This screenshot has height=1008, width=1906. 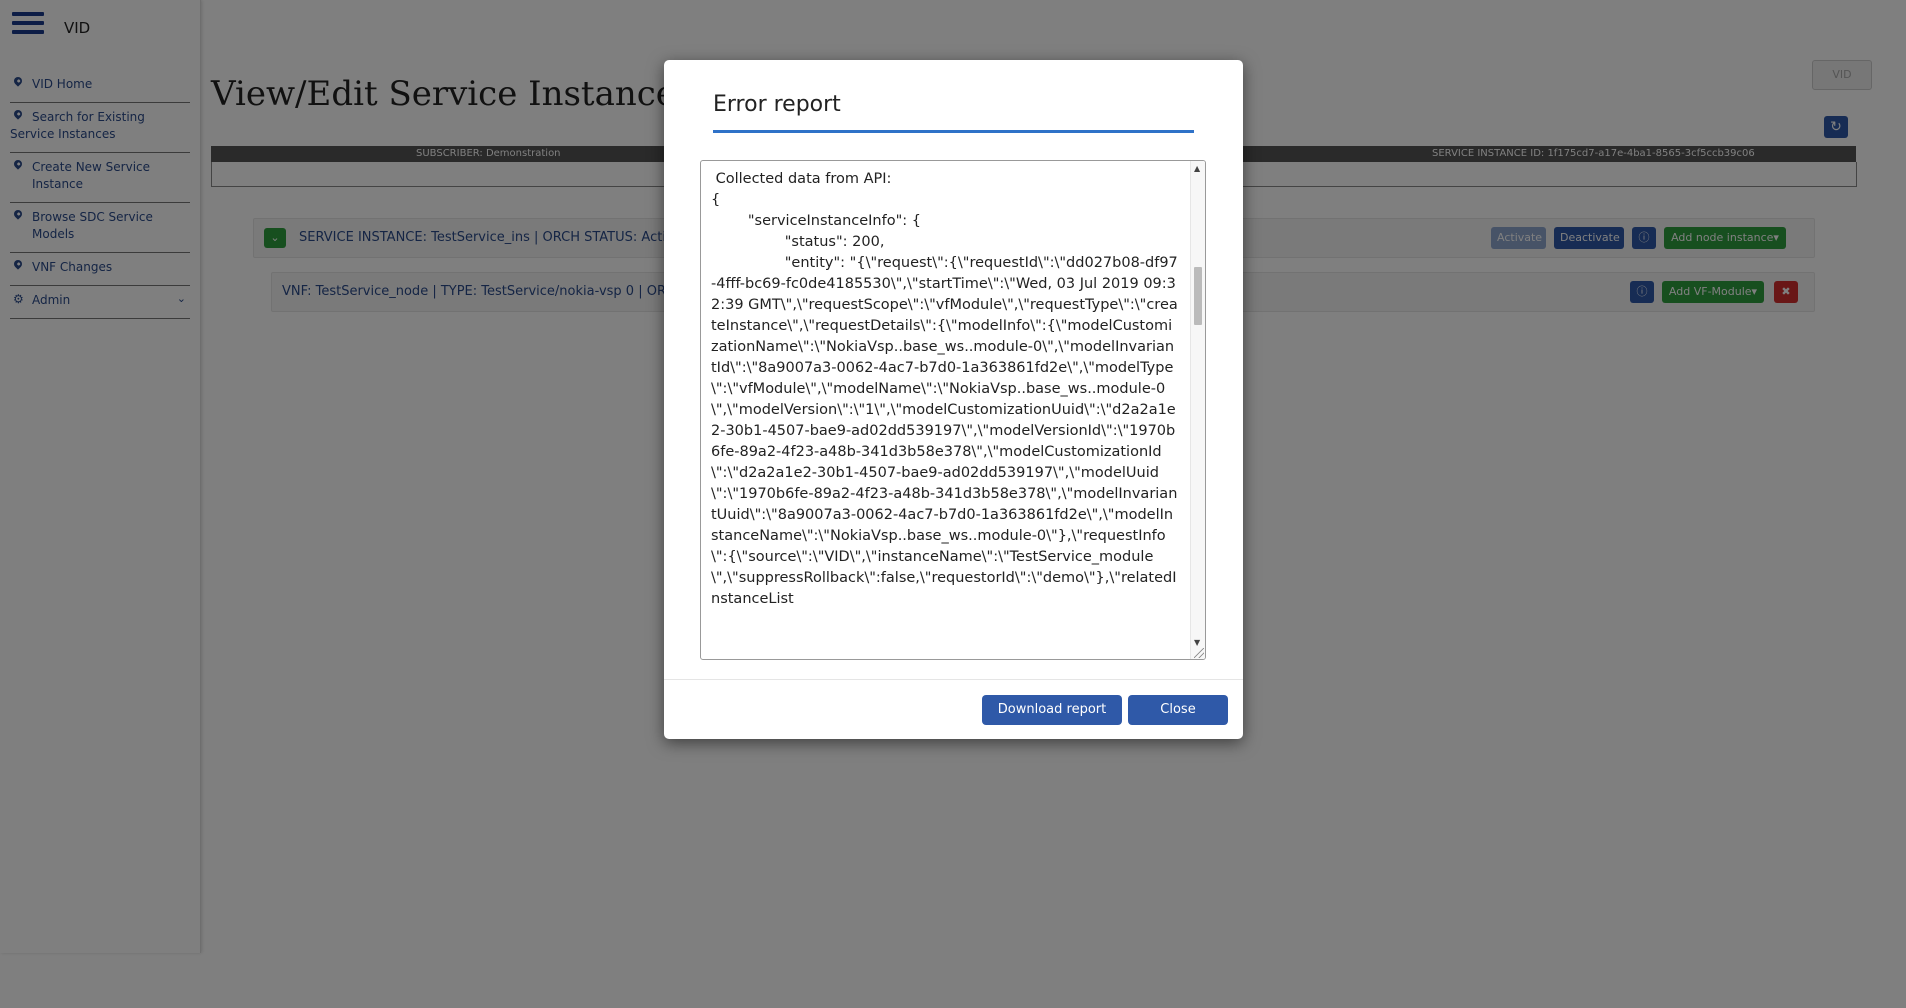 What do you see at coordinates (1197, 410) in the screenshot?
I see `report-scrollbar: ▲ ▼` at bounding box center [1197, 410].